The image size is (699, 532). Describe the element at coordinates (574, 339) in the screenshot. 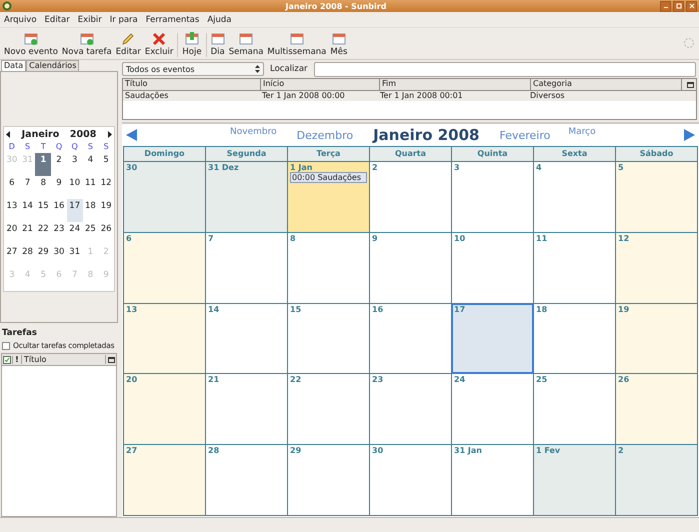

I see `day-cell: 18` at that location.